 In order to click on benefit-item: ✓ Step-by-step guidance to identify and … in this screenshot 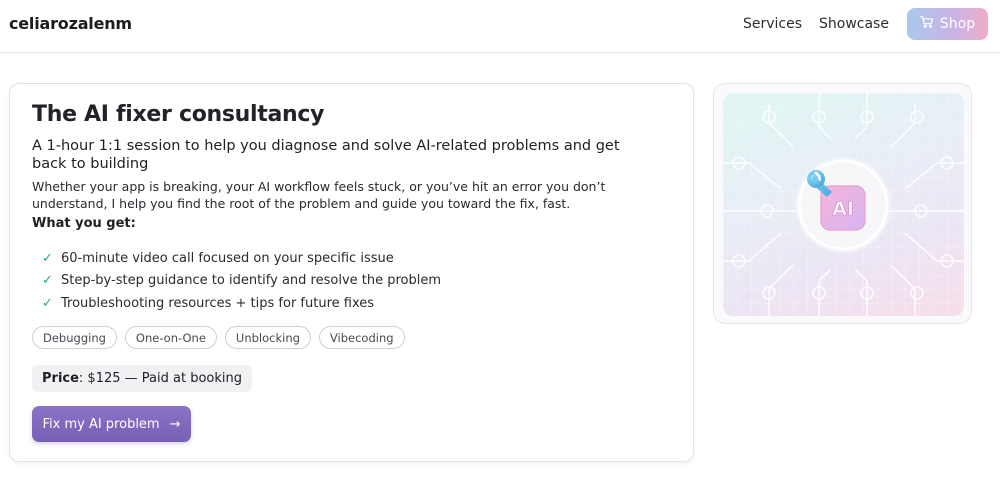, I will do `click(241, 281)`.